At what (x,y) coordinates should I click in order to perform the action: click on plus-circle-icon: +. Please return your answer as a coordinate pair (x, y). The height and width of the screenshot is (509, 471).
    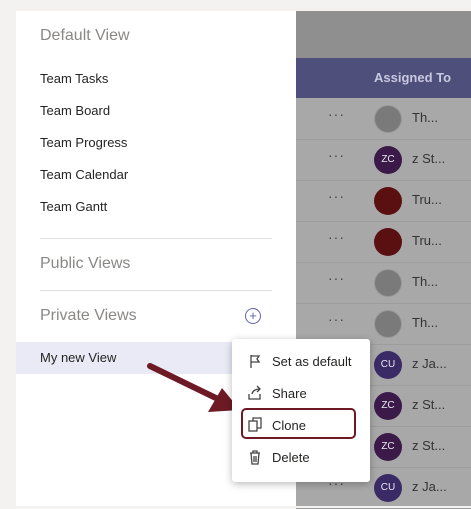
    Looking at the image, I should click on (253, 316).